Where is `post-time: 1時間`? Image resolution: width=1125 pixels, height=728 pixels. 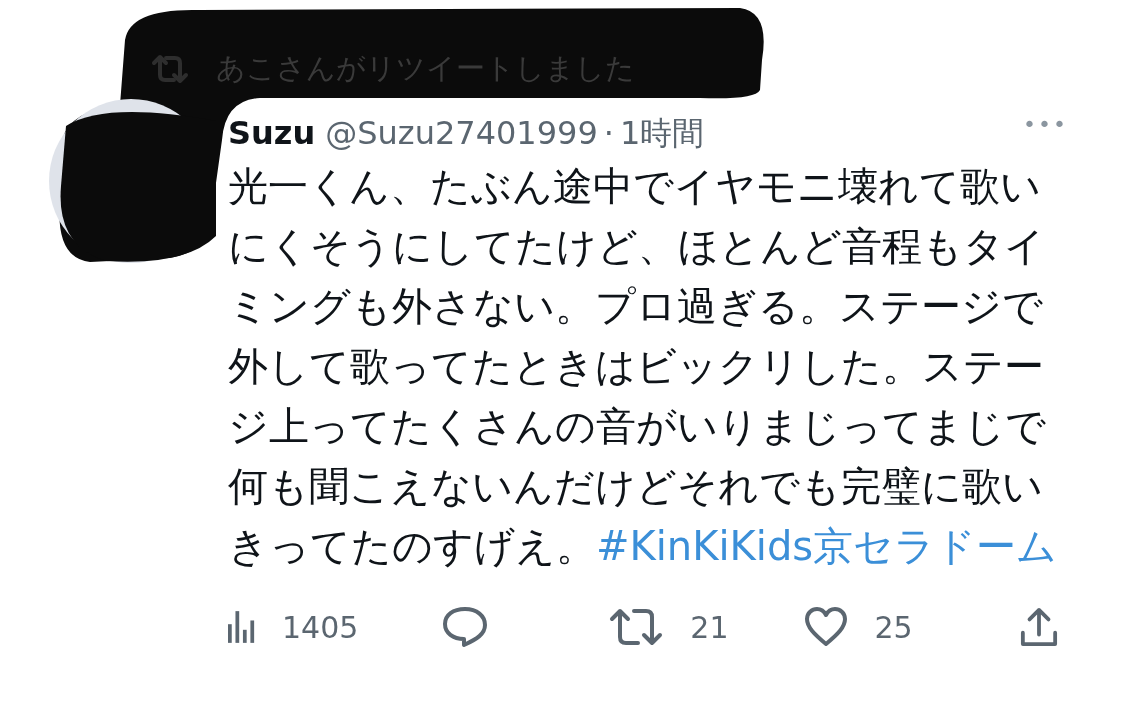 post-time: 1時間 is located at coordinates (662, 134).